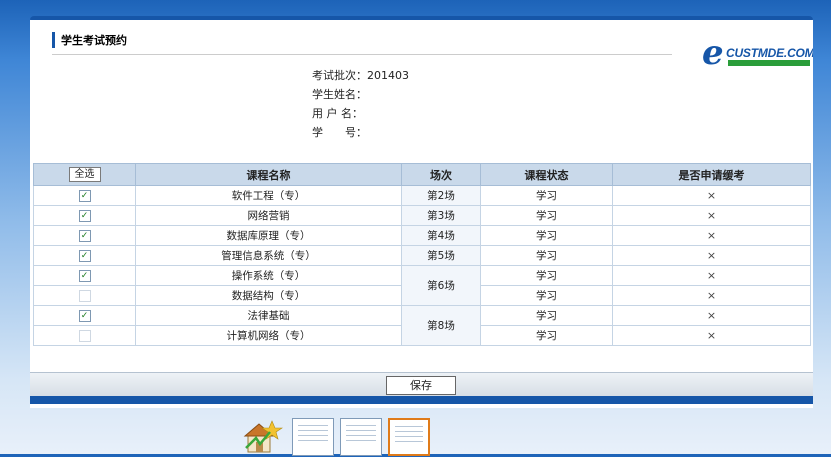 Image resolution: width=831 pixels, height=457 pixels. Describe the element at coordinates (441, 325) in the screenshot. I see `session: 第8场` at that location.